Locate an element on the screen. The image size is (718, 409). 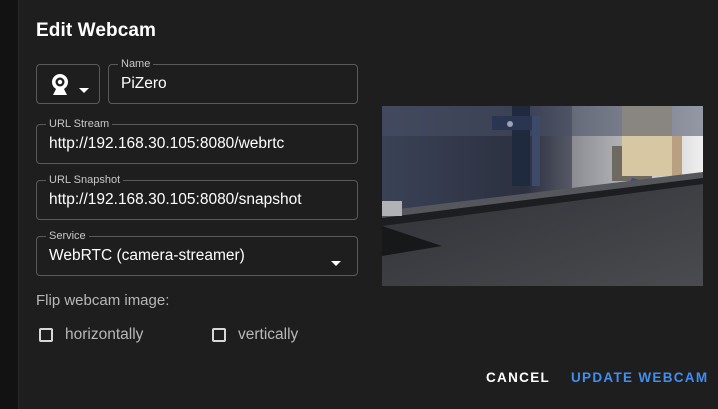
cancel-button: CANCEL is located at coordinates (518, 377).